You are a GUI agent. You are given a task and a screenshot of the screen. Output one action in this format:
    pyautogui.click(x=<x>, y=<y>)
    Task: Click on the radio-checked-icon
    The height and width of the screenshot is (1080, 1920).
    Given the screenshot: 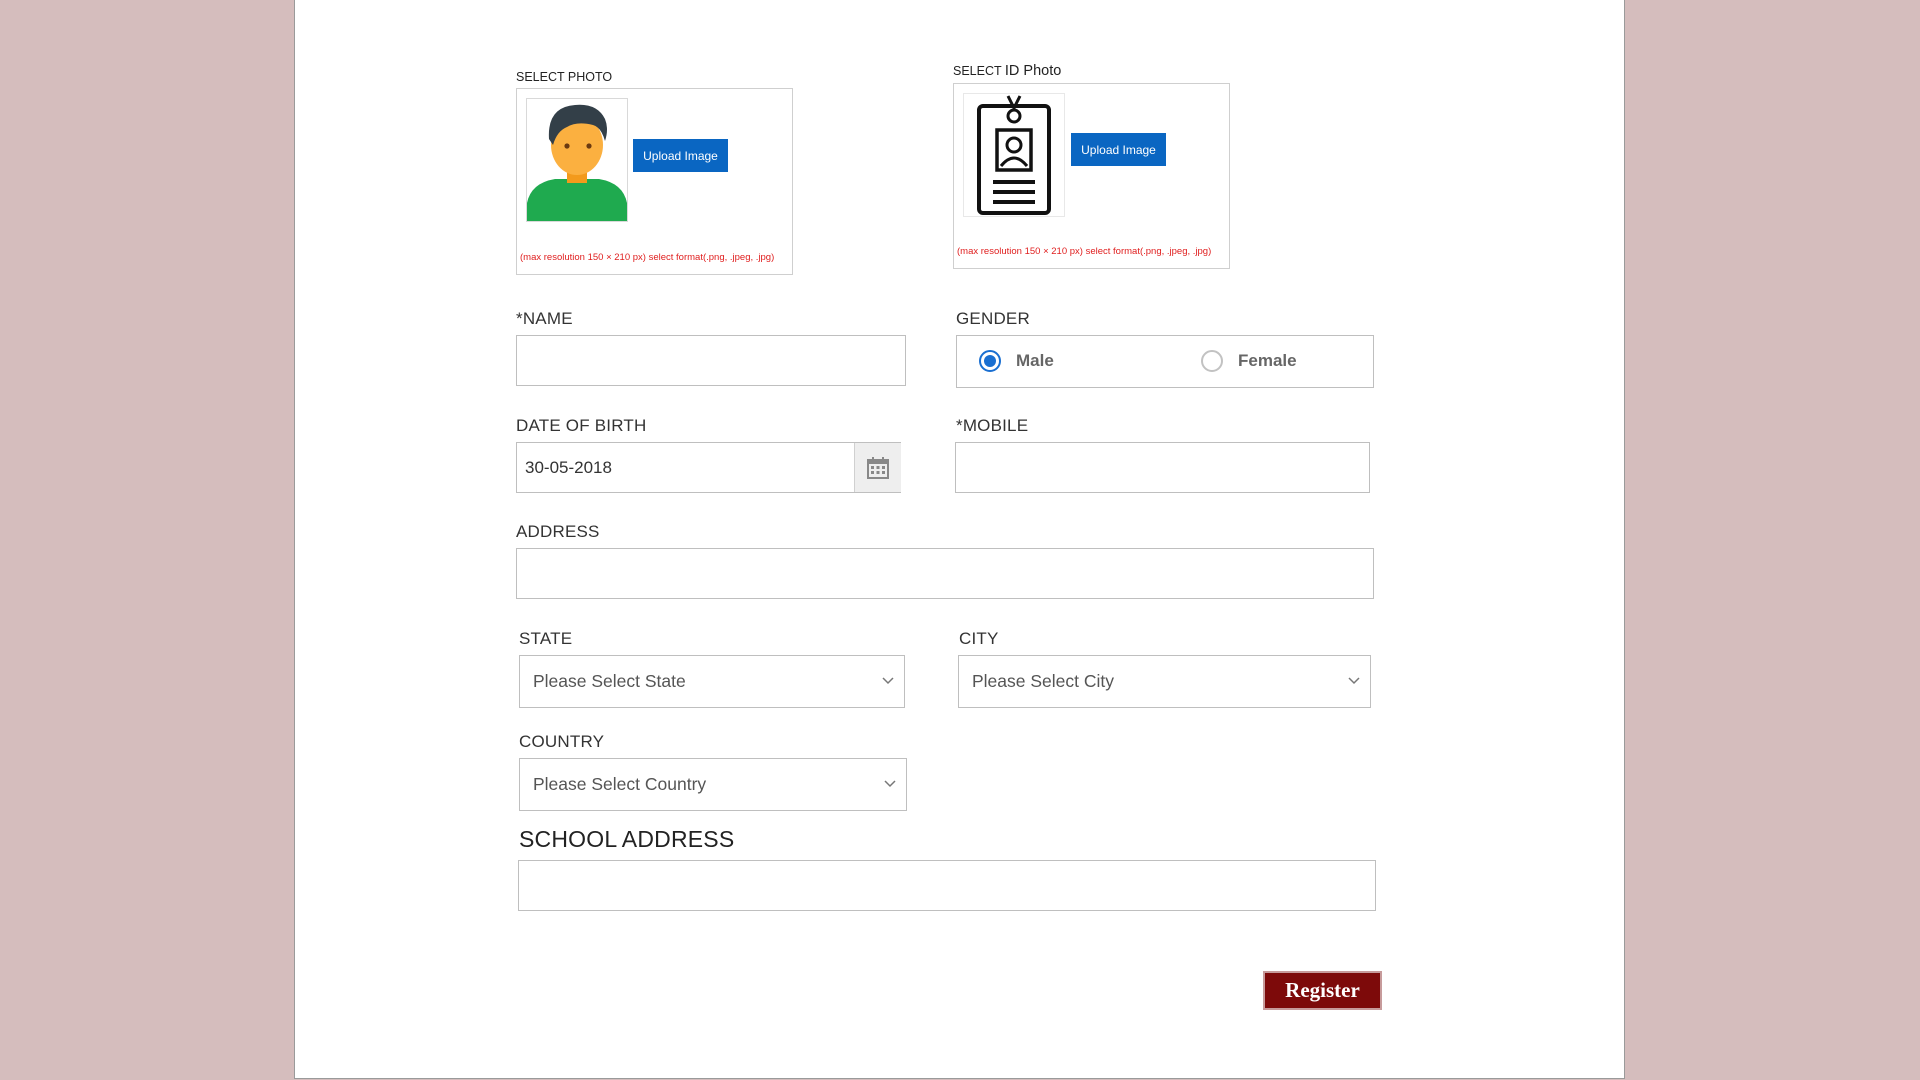 What is the action you would take?
    pyautogui.click(x=990, y=361)
    